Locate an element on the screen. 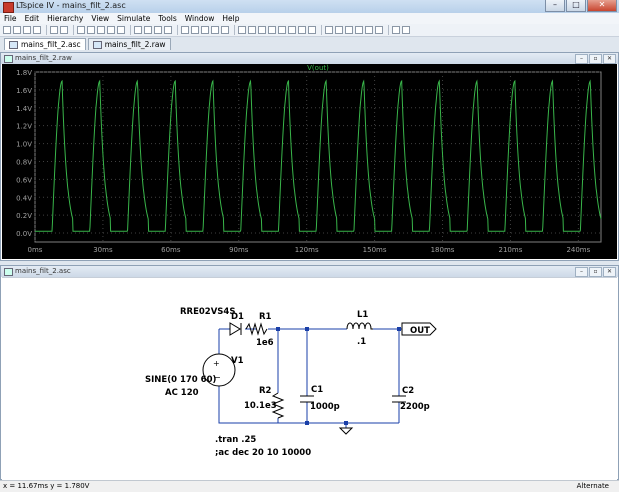 Image resolution: width=619 pixels, height=492 pixels. x-tick-label: 210ms is located at coordinates (511, 250).